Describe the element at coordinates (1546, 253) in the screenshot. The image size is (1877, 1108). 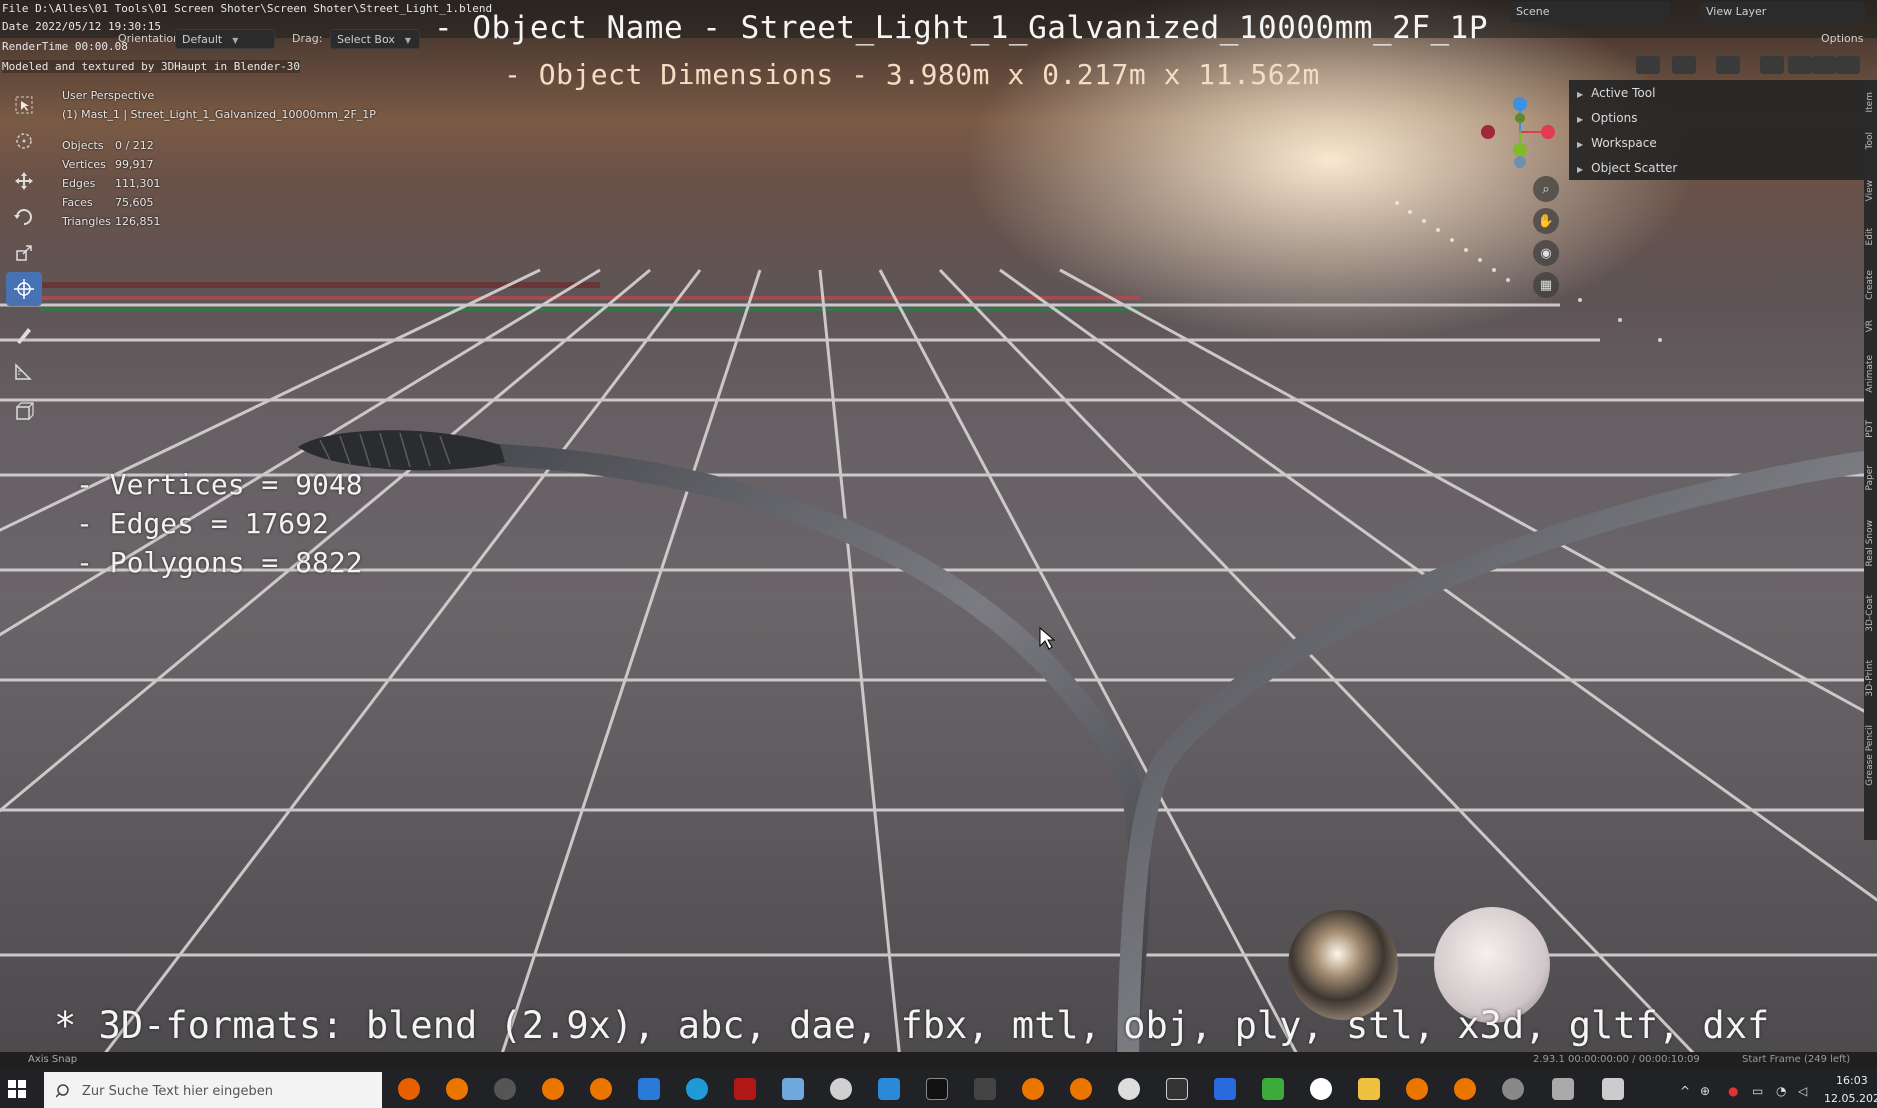
I see `camera-view-icon: ◉` at that location.